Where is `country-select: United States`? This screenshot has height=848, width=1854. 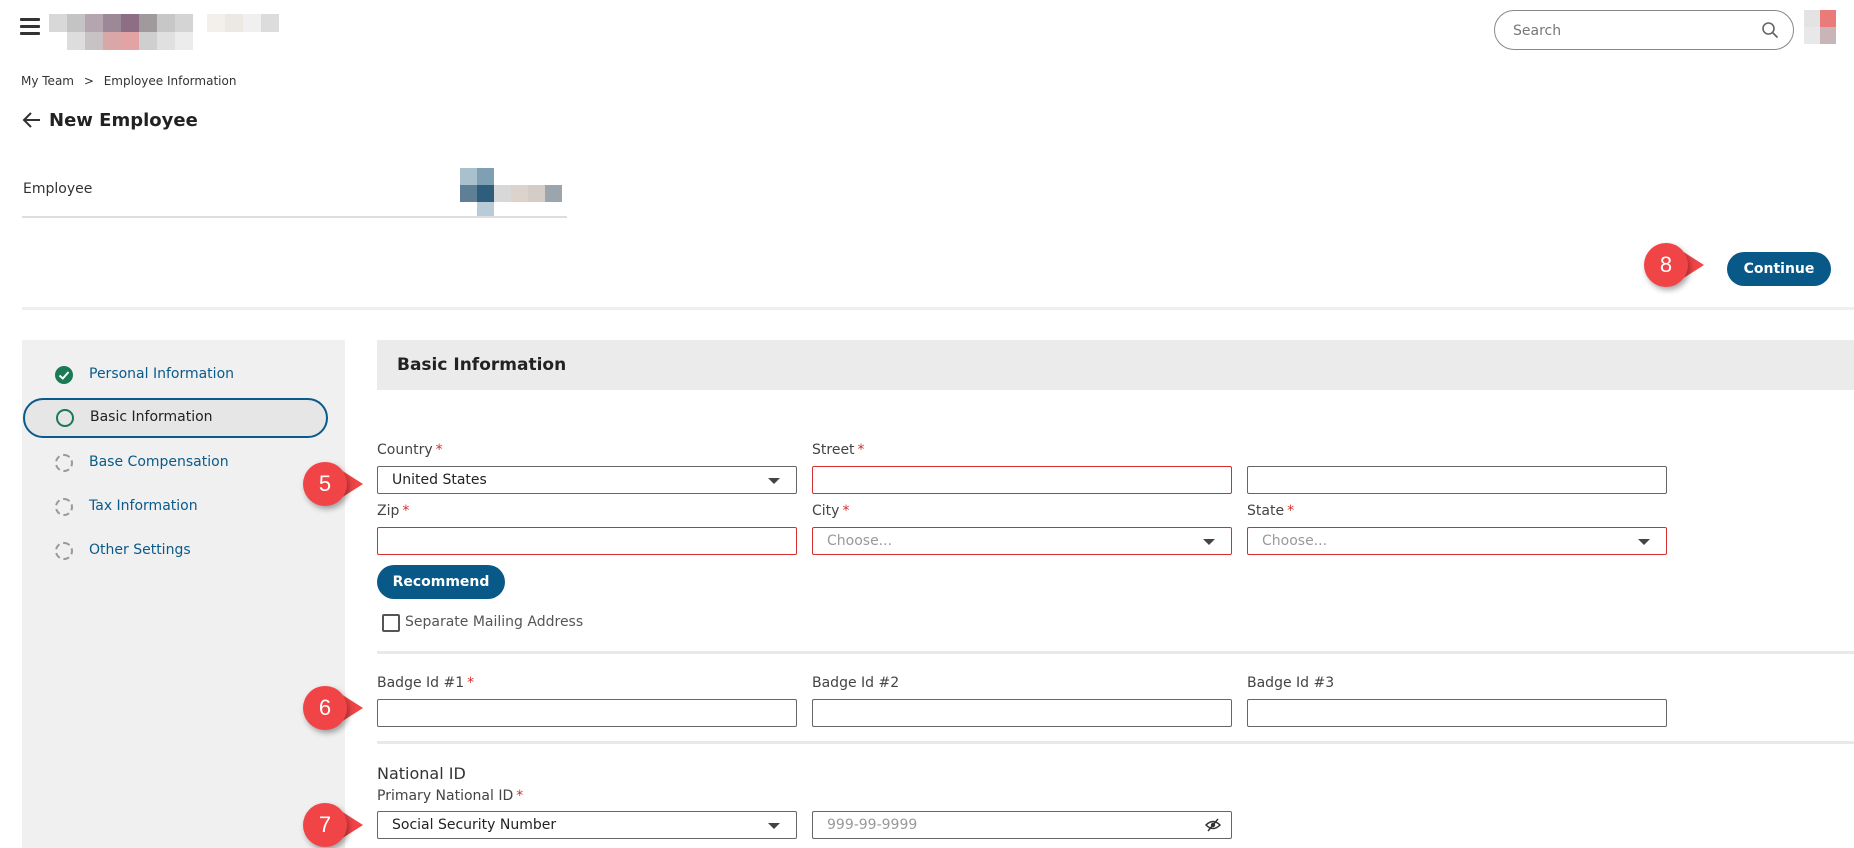
country-select: United States is located at coordinates (587, 480).